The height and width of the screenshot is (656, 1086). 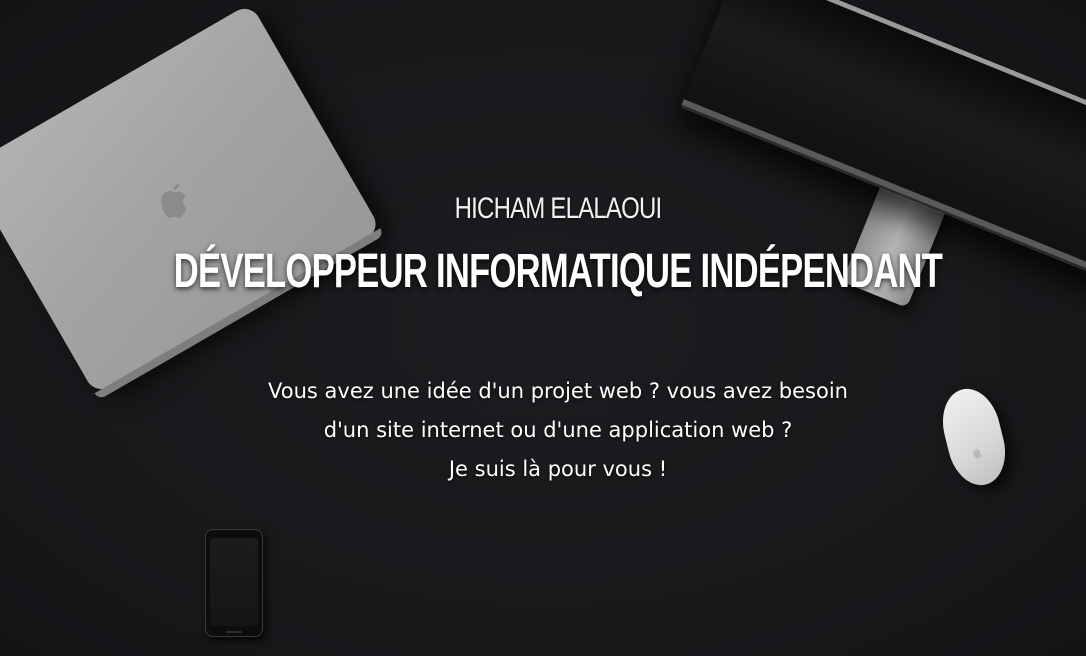 What do you see at coordinates (977, 453) in the screenshot?
I see `apple-logo-icon` at bounding box center [977, 453].